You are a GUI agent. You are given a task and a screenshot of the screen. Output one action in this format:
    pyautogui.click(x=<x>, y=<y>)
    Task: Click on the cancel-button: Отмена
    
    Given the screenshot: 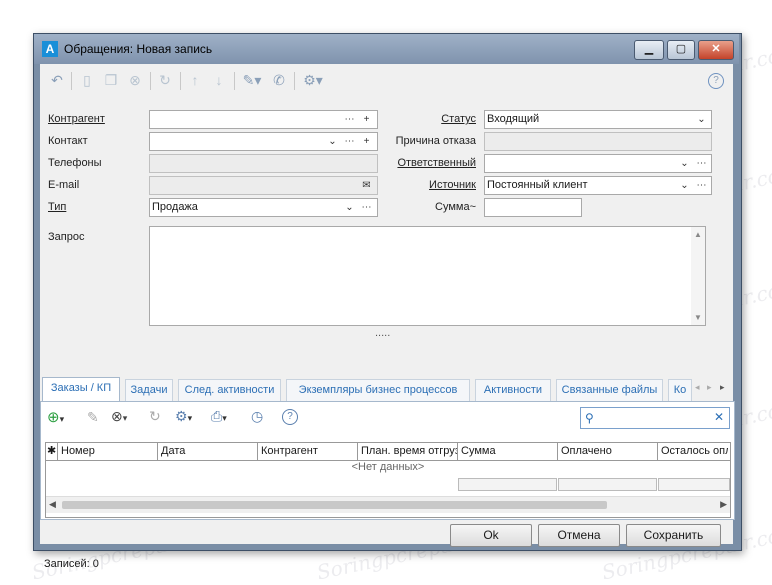 What is the action you would take?
    pyautogui.click(x=579, y=535)
    